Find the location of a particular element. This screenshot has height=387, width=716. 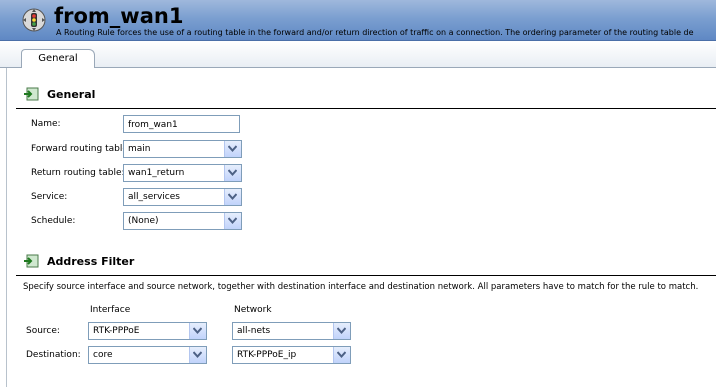

source-label: Source: is located at coordinates (43, 331).